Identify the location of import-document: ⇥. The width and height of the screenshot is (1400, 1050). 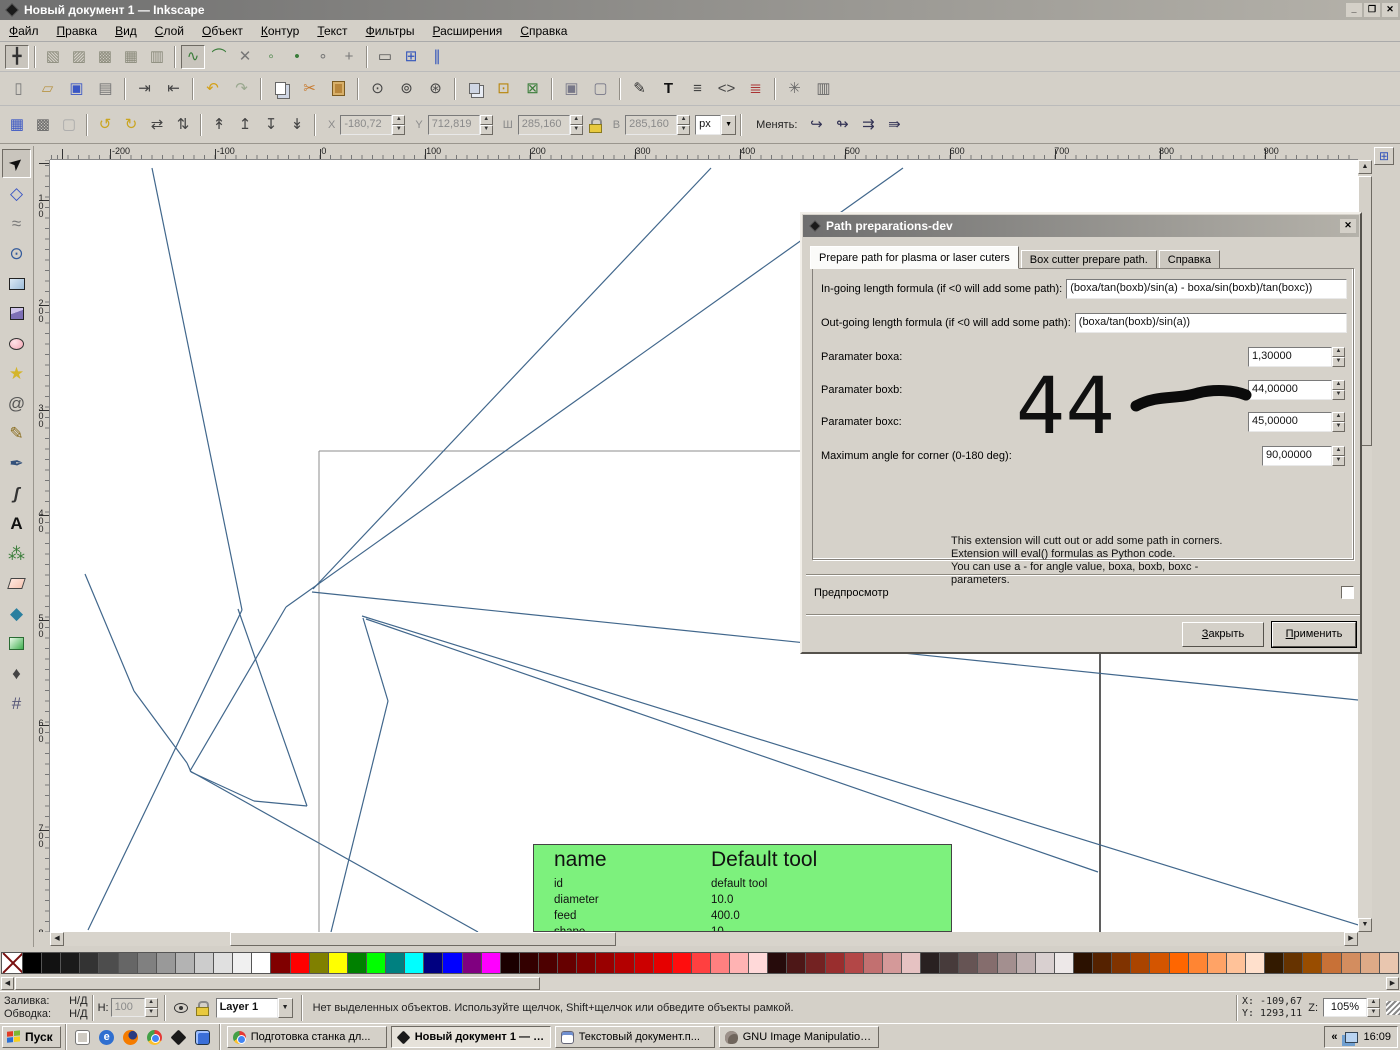
(144, 88).